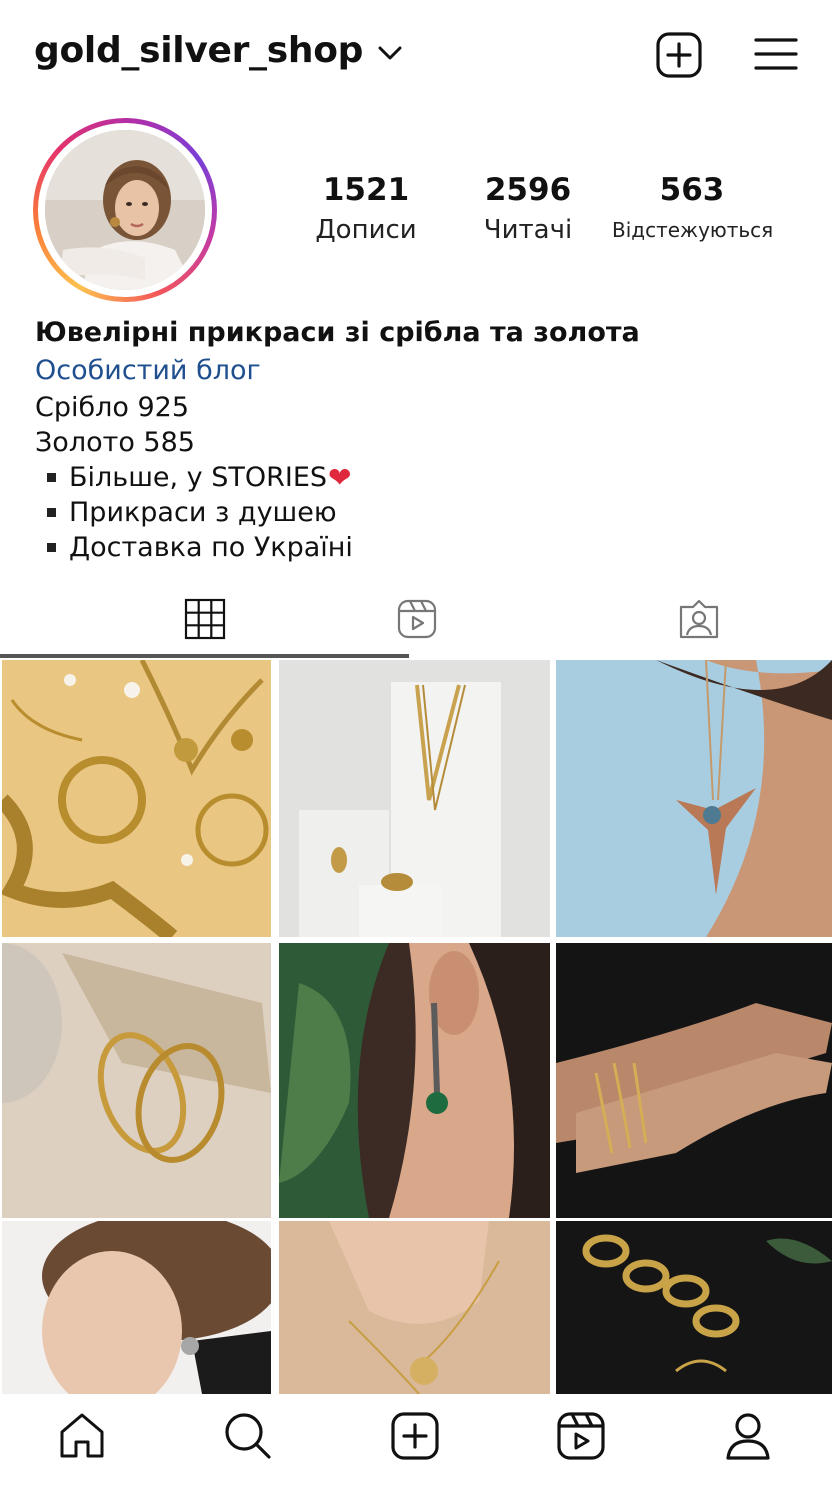  Describe the element at coordinates (198, 477) in the screenshot. I see `bio-bullet-text: Більше, у STORIES` at that location.